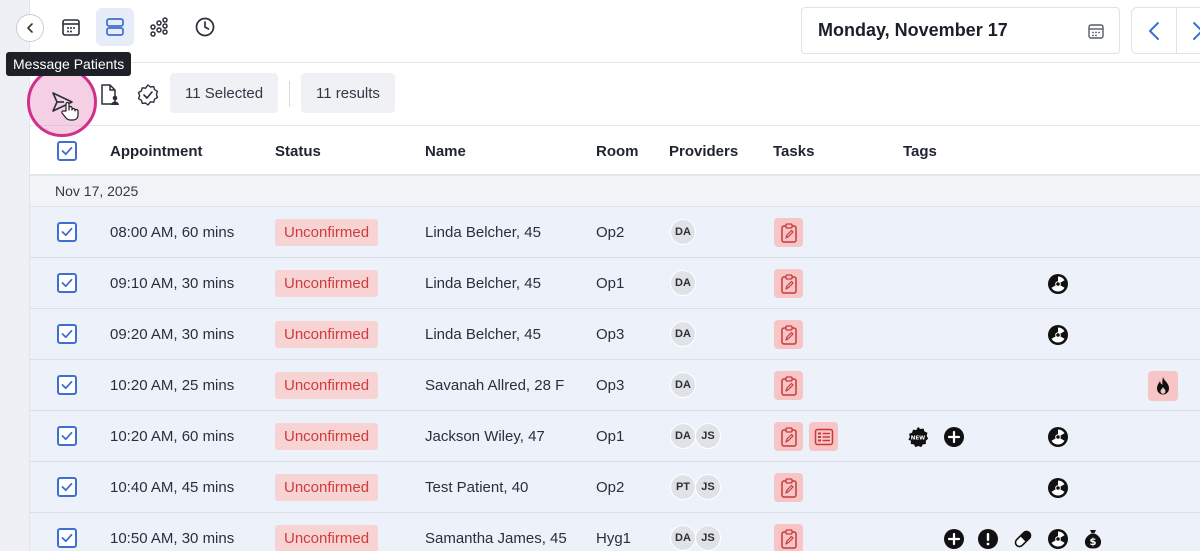 The image size is (1200, 551). I want to click on documents-button, so click(109, 95).